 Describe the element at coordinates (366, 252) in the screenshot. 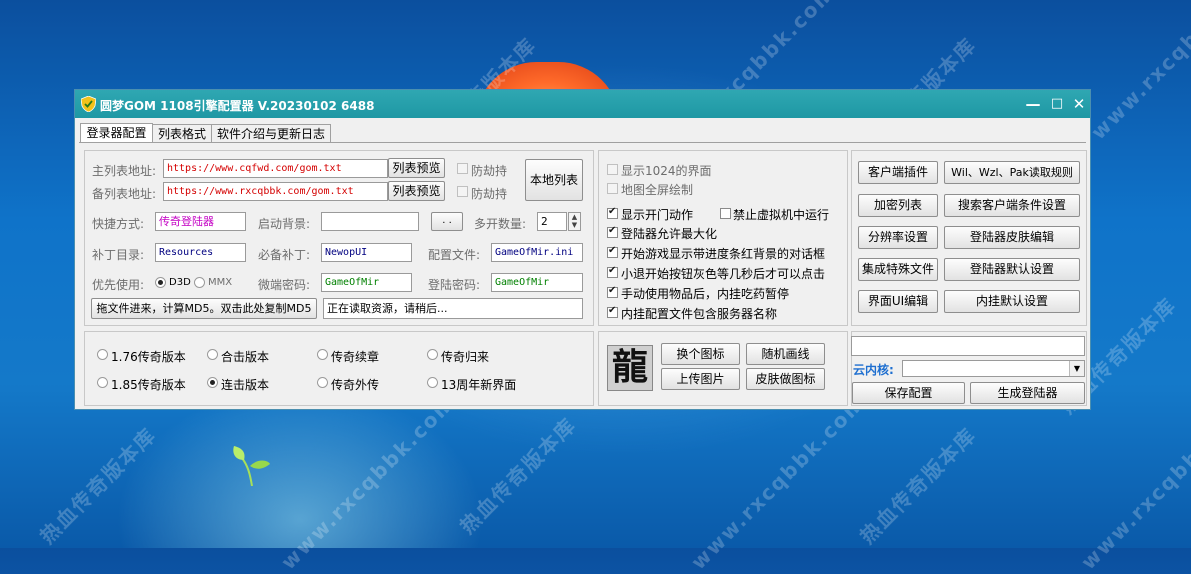

I see `required-patch-input: NewopUI` at that location.